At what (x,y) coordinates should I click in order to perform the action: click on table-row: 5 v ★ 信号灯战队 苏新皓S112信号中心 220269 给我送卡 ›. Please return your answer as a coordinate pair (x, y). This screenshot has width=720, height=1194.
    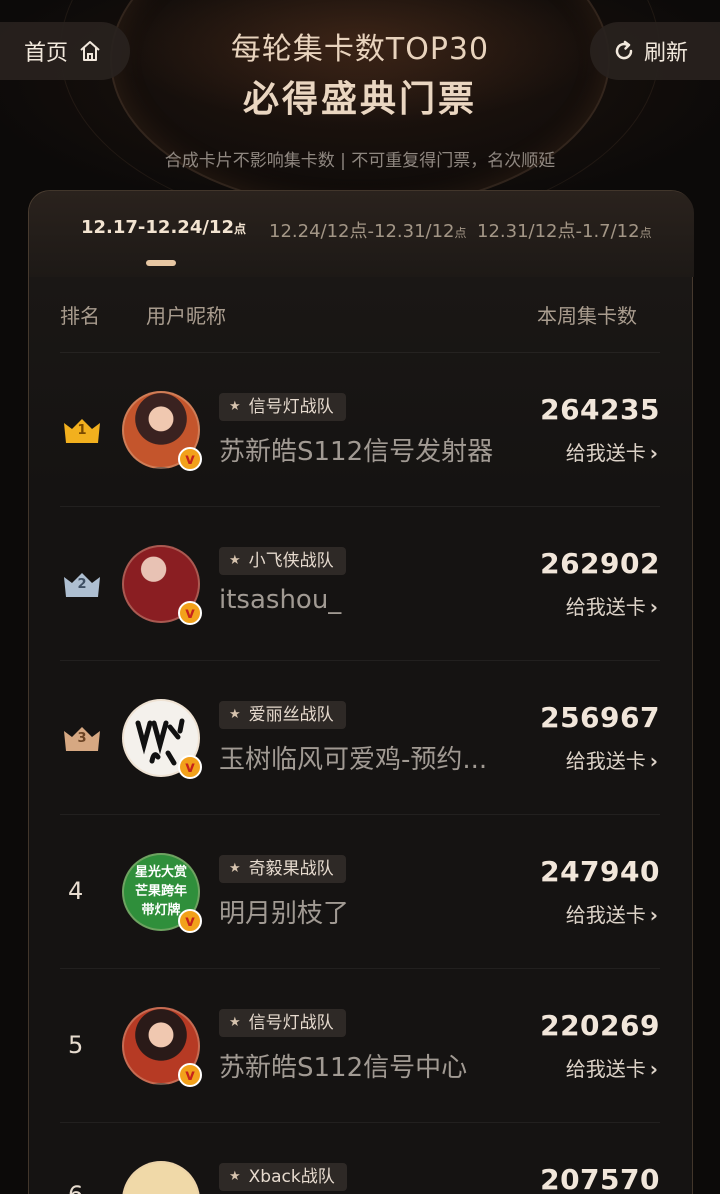
    Looking at the image, I should click on (360, 1045).